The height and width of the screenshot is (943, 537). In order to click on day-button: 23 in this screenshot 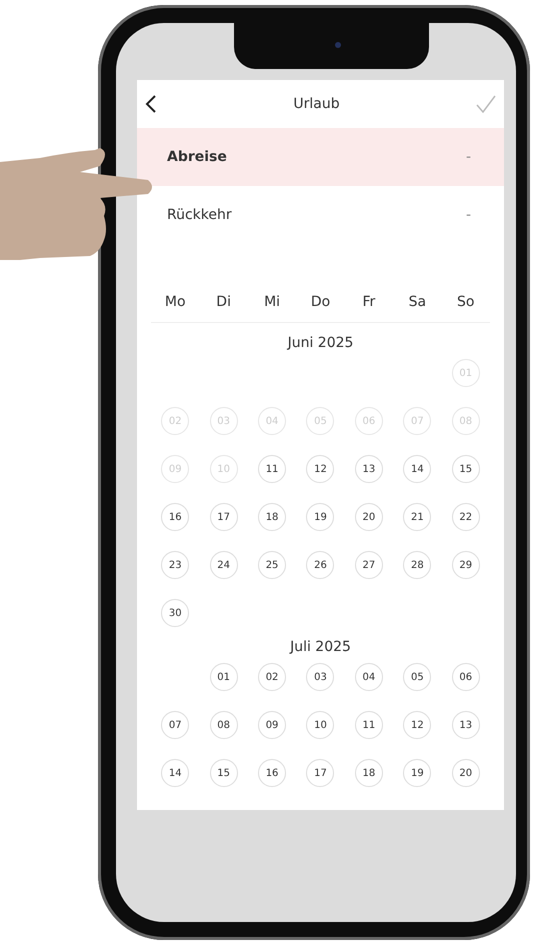, I will do `click(175, 565)`.